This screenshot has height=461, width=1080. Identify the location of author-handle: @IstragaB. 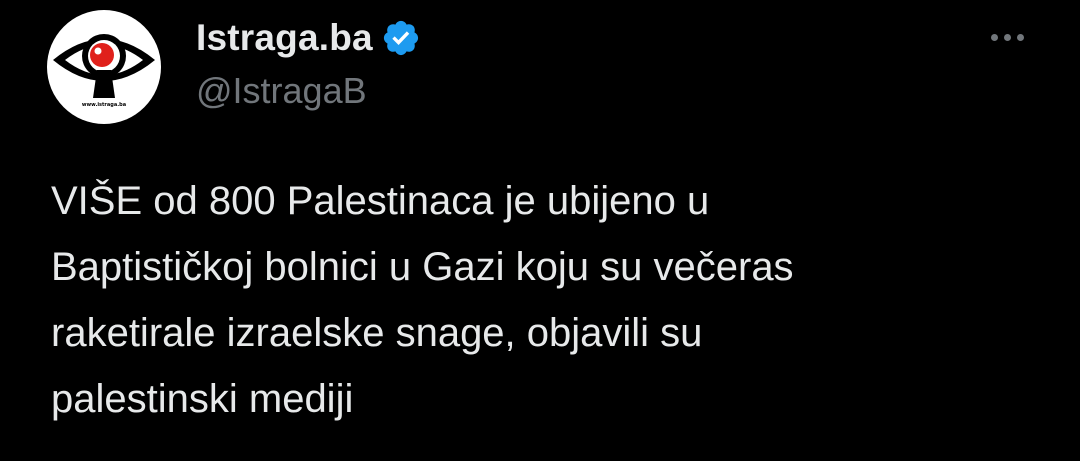
(281, 91).